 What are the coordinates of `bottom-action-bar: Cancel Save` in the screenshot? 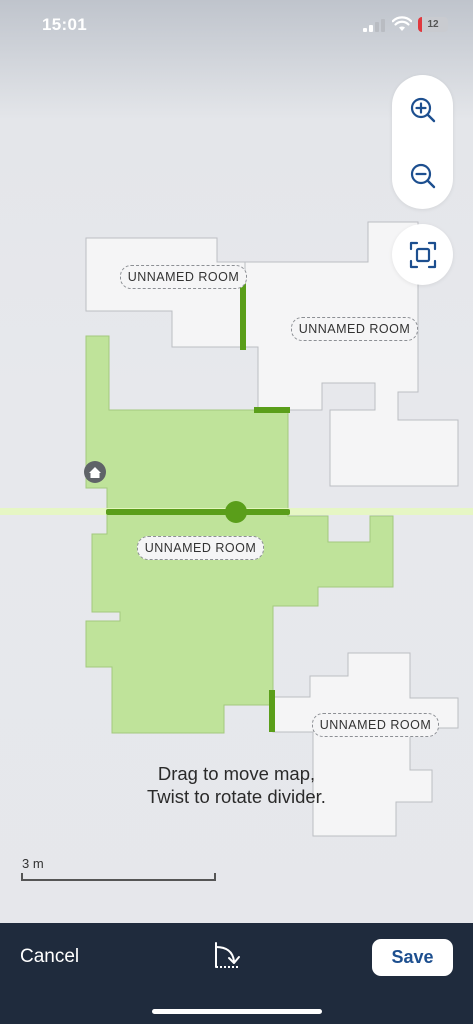 It's located at (236, 973).